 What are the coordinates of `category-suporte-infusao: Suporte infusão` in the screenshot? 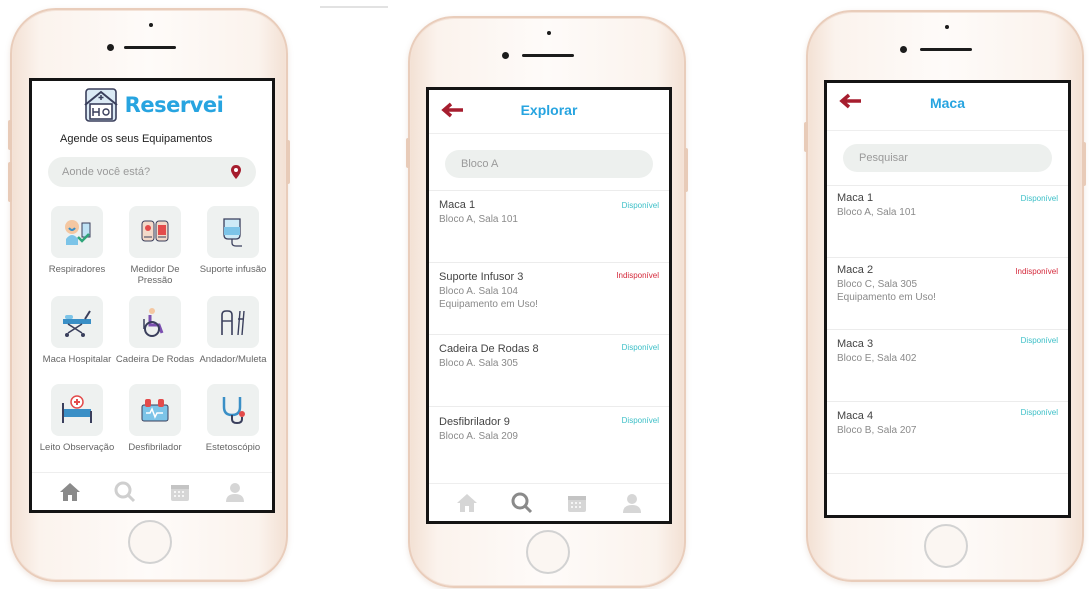 It's located at (232, 240).